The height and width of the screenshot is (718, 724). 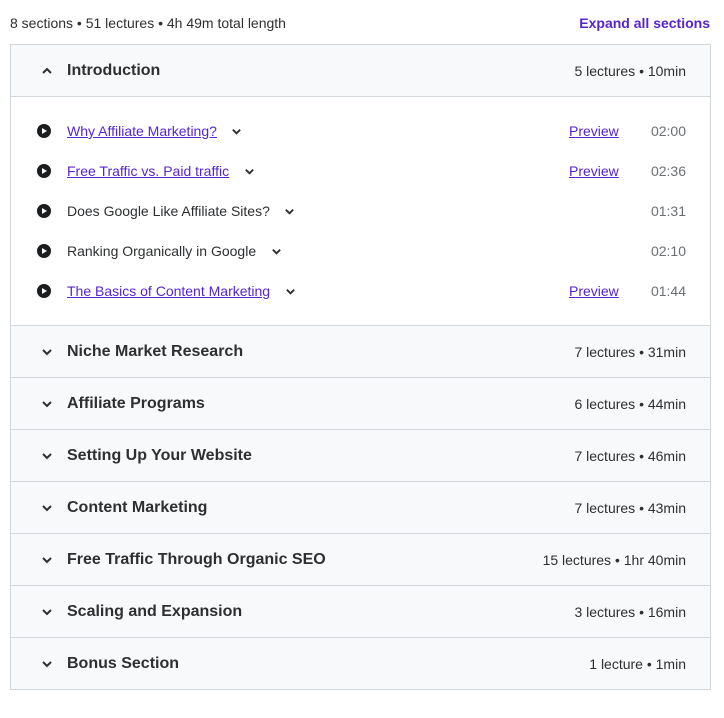 I want to click on section-meta: 7 lectures • 31min, so click(x=630, y=351).